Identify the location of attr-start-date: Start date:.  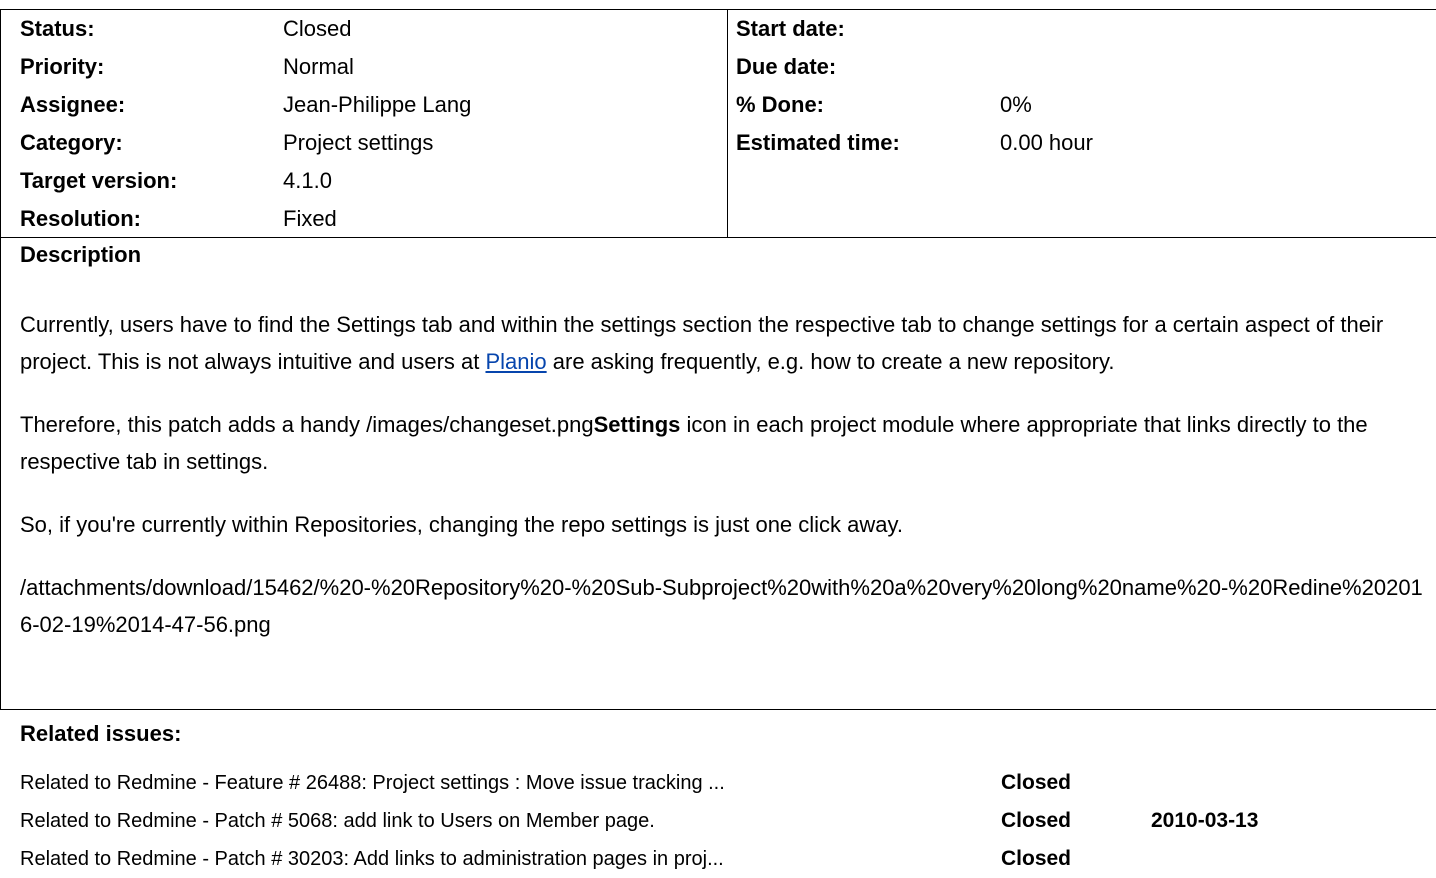
(1082, 29).